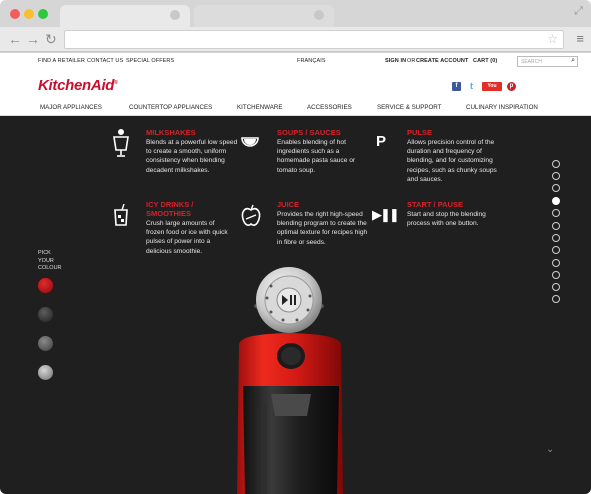  I want to click on nav-service-support: SERVICE & SUPPORT, so click(409, 107).